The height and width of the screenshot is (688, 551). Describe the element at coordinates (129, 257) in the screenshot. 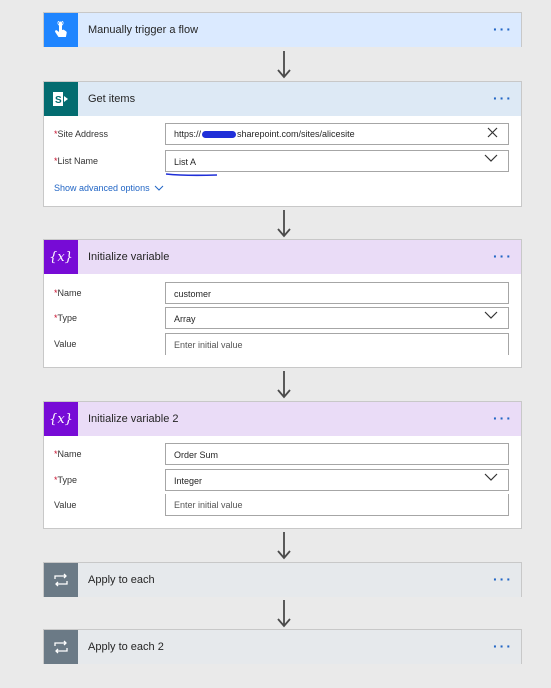

I see `init-variable-title: Initialize variable` at that location.